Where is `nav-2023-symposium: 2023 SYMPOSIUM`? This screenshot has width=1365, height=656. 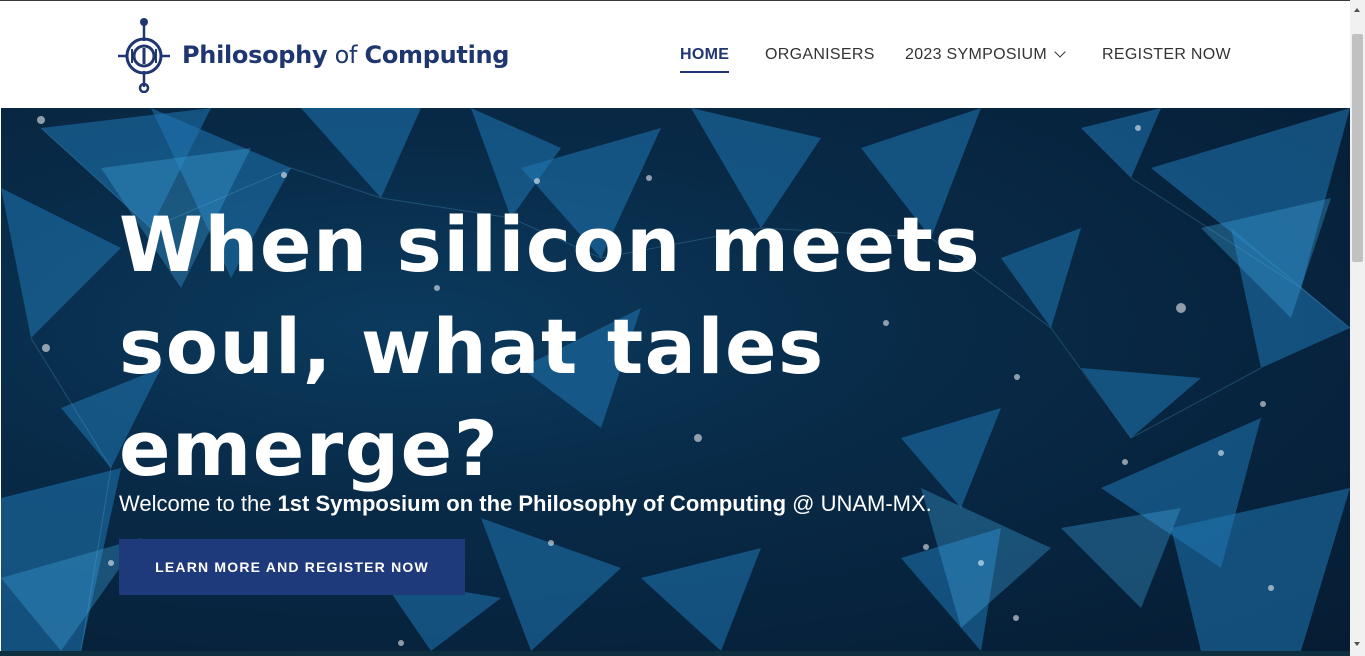
nav-2023-symposium: 2023 SYMPOSIUM is located at coordinates (985, 55).